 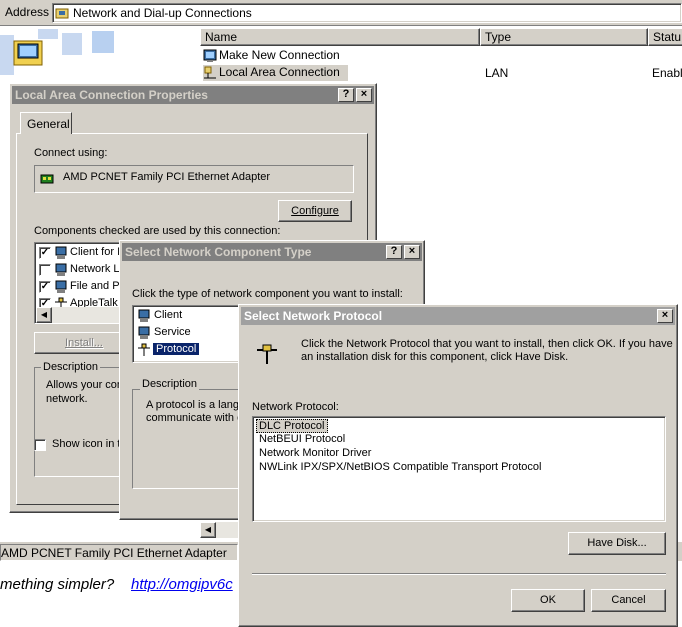 I want to click on column-header-status: Statu, so click(x=665, y=37).